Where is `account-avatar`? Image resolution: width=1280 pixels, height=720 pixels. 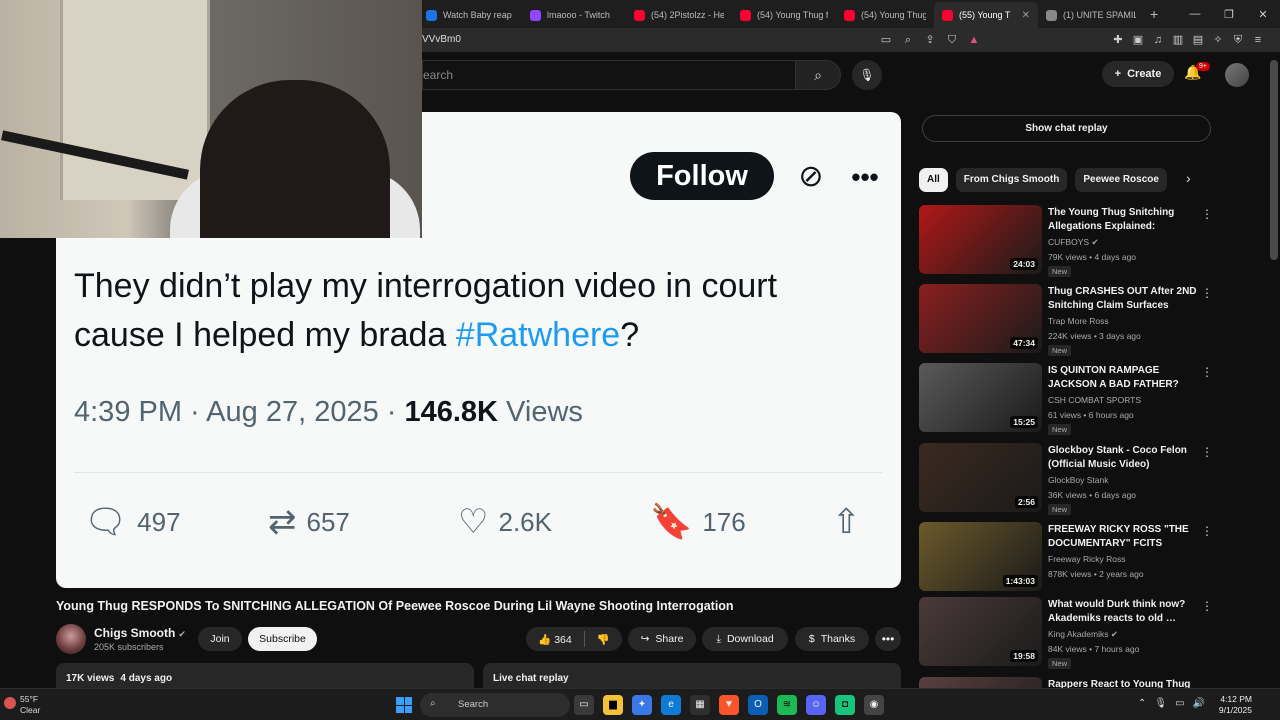 account-avatar is located at coordinates (1237, 75).